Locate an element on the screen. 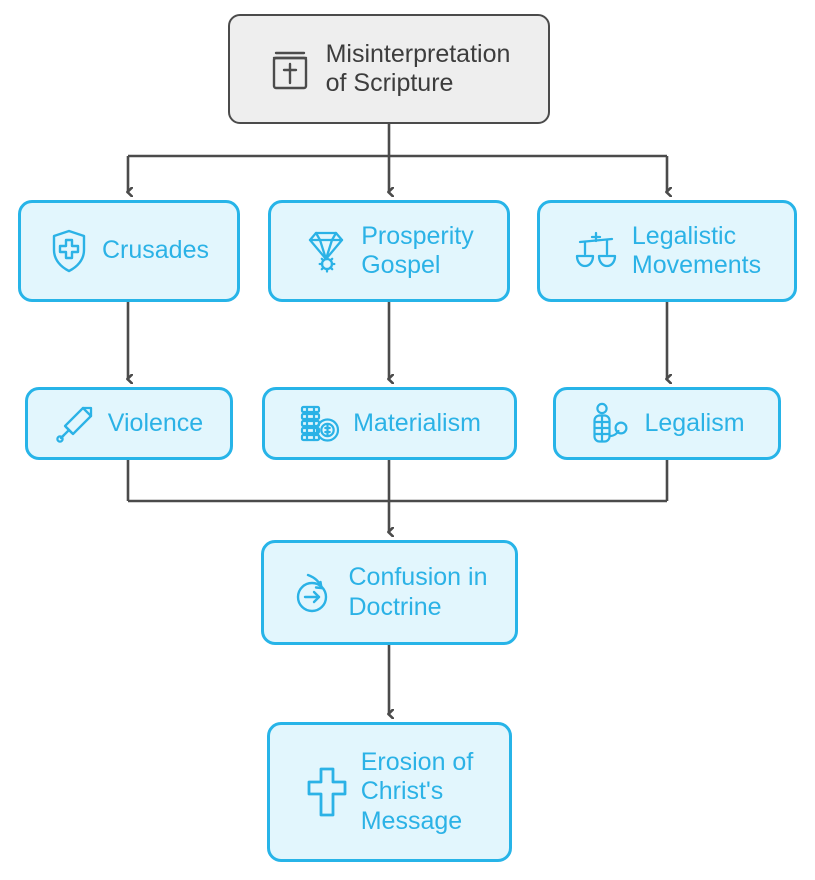 The height and width of the screenshot is (880, 815). coins-stack-icon is located at coordinates (319, 424).